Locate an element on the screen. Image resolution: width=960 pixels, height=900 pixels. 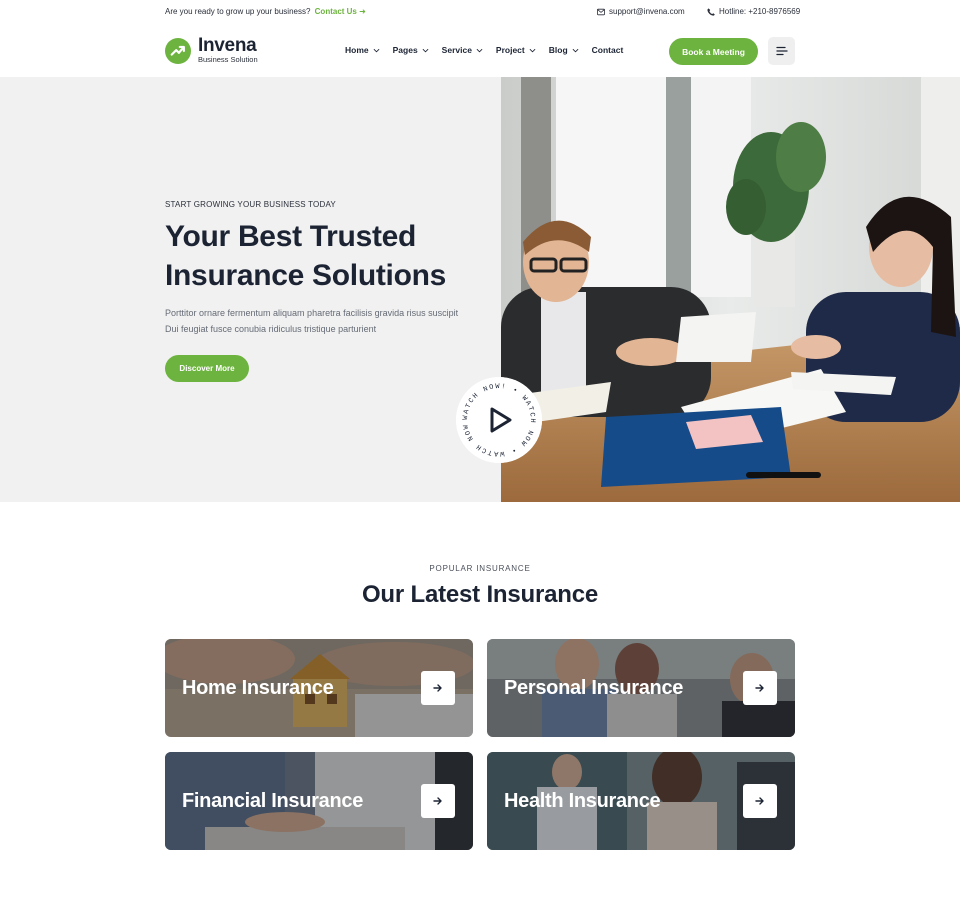
card-health-insurance: Health Insurance is located at coordinates (641, 801).